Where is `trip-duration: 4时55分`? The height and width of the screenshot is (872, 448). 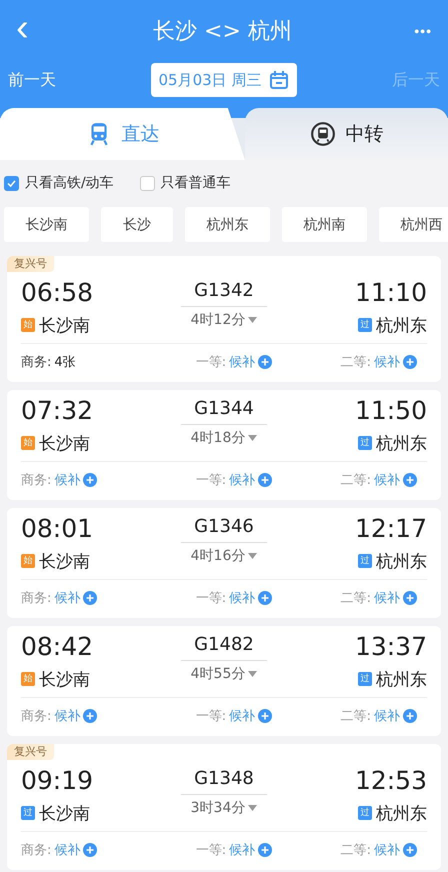 trip-duration: 4时55分 is located at coordinates (218, 674).